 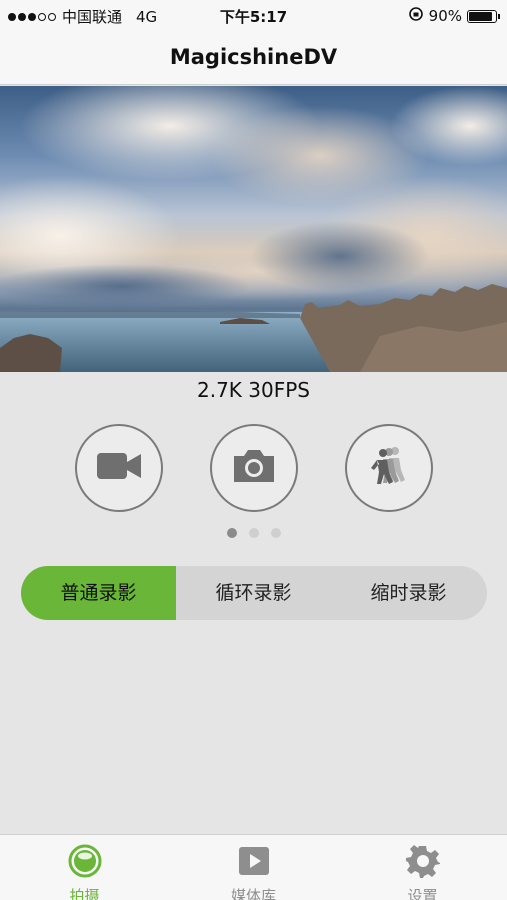 I want to click on tab-shoot: 拍摄, so click(x=84, y=867).